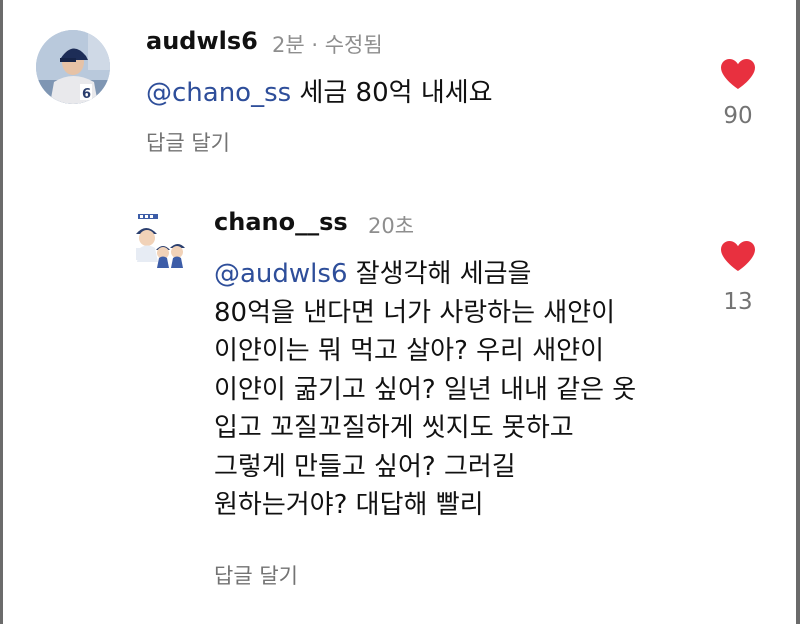 This screenshot has height=624, width=800. What do you see at coordinates (415, 312) in the screenshot?
I see `reply-text-line: 80억을 낸다면 너가 사랑하는 새얀이` at bounding box center [415, 312].